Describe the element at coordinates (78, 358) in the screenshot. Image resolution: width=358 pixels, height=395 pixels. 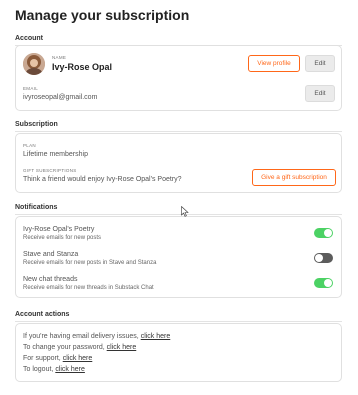
I see `support-link: click here` at that location.